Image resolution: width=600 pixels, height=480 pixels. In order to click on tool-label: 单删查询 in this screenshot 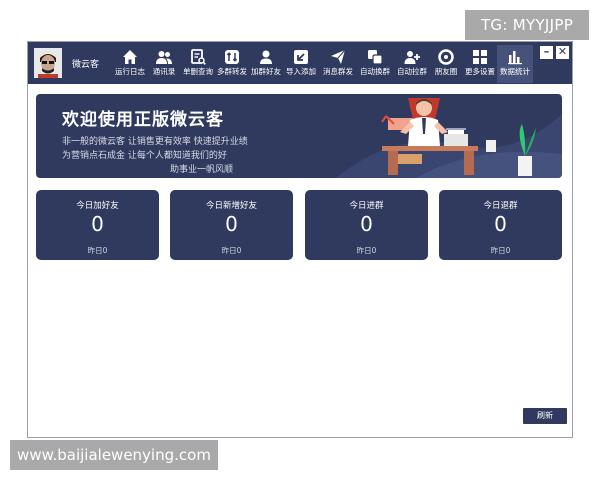, I will do `click(198, 71)`.